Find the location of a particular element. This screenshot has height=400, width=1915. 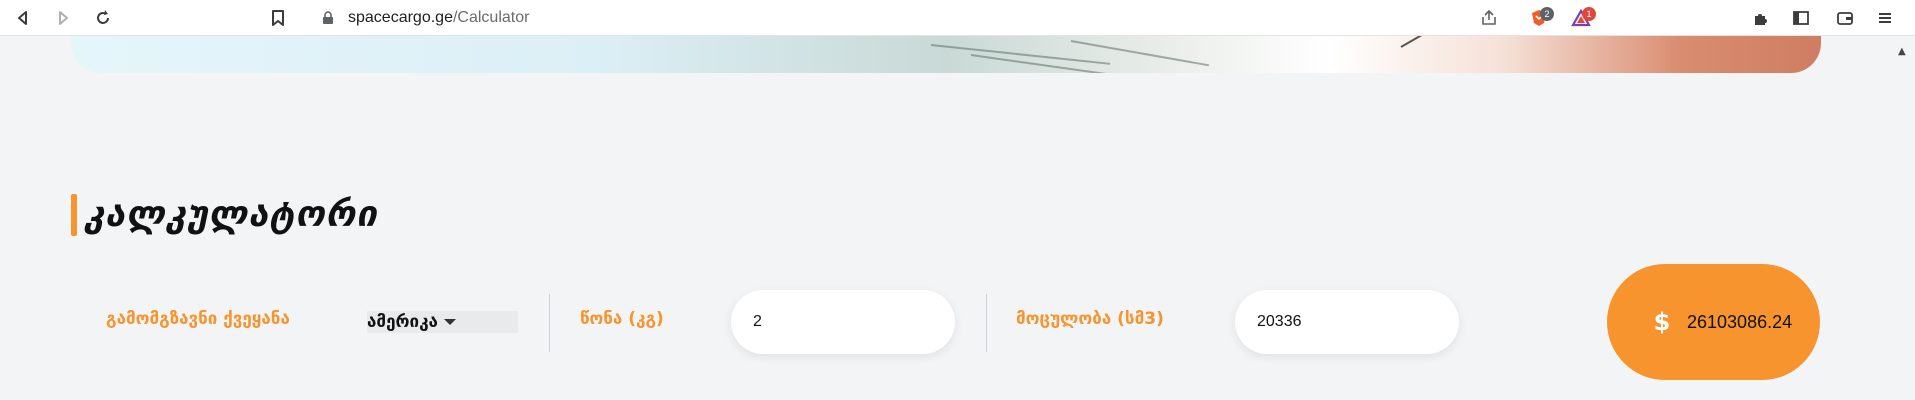

sidebar-icon is located at coordinates (1801, 18).